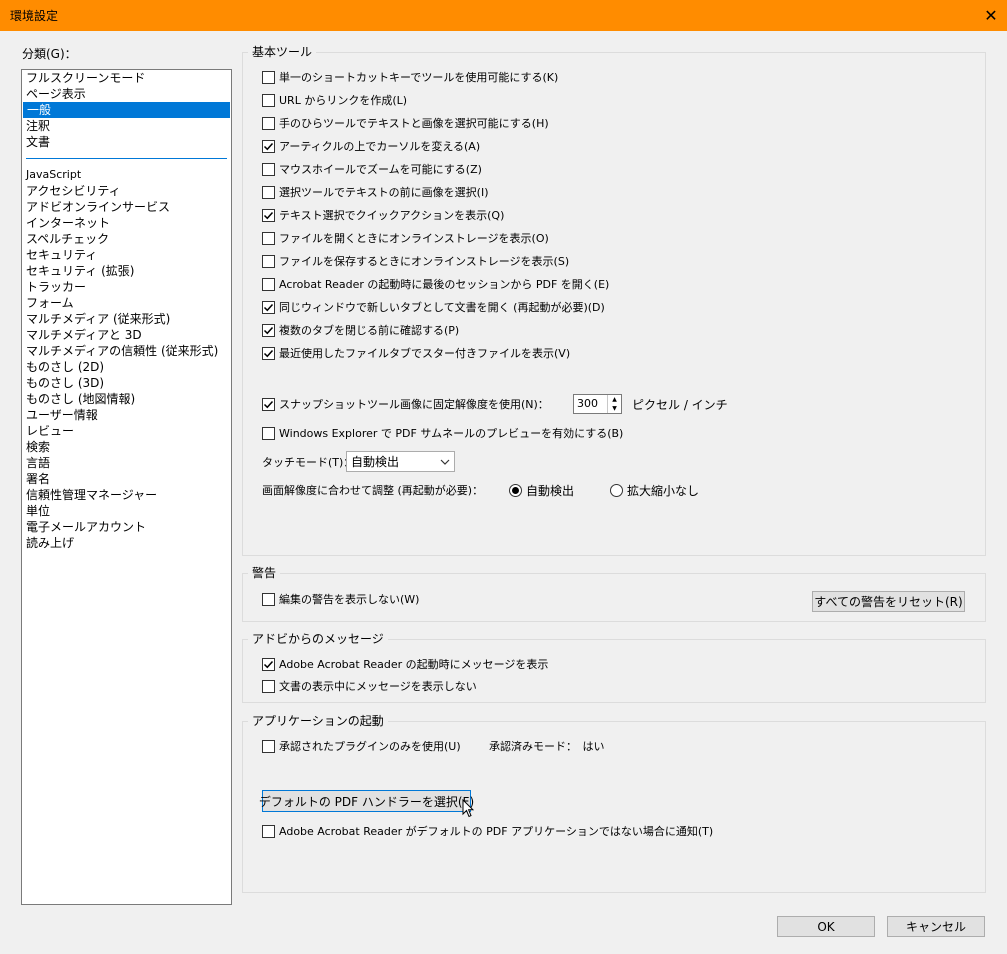 The image size is (1007, 954). What do you see at coordinates (268, 746) in the screenshot?
I see `plugins-checkbox` at bounding box center [268, 746].